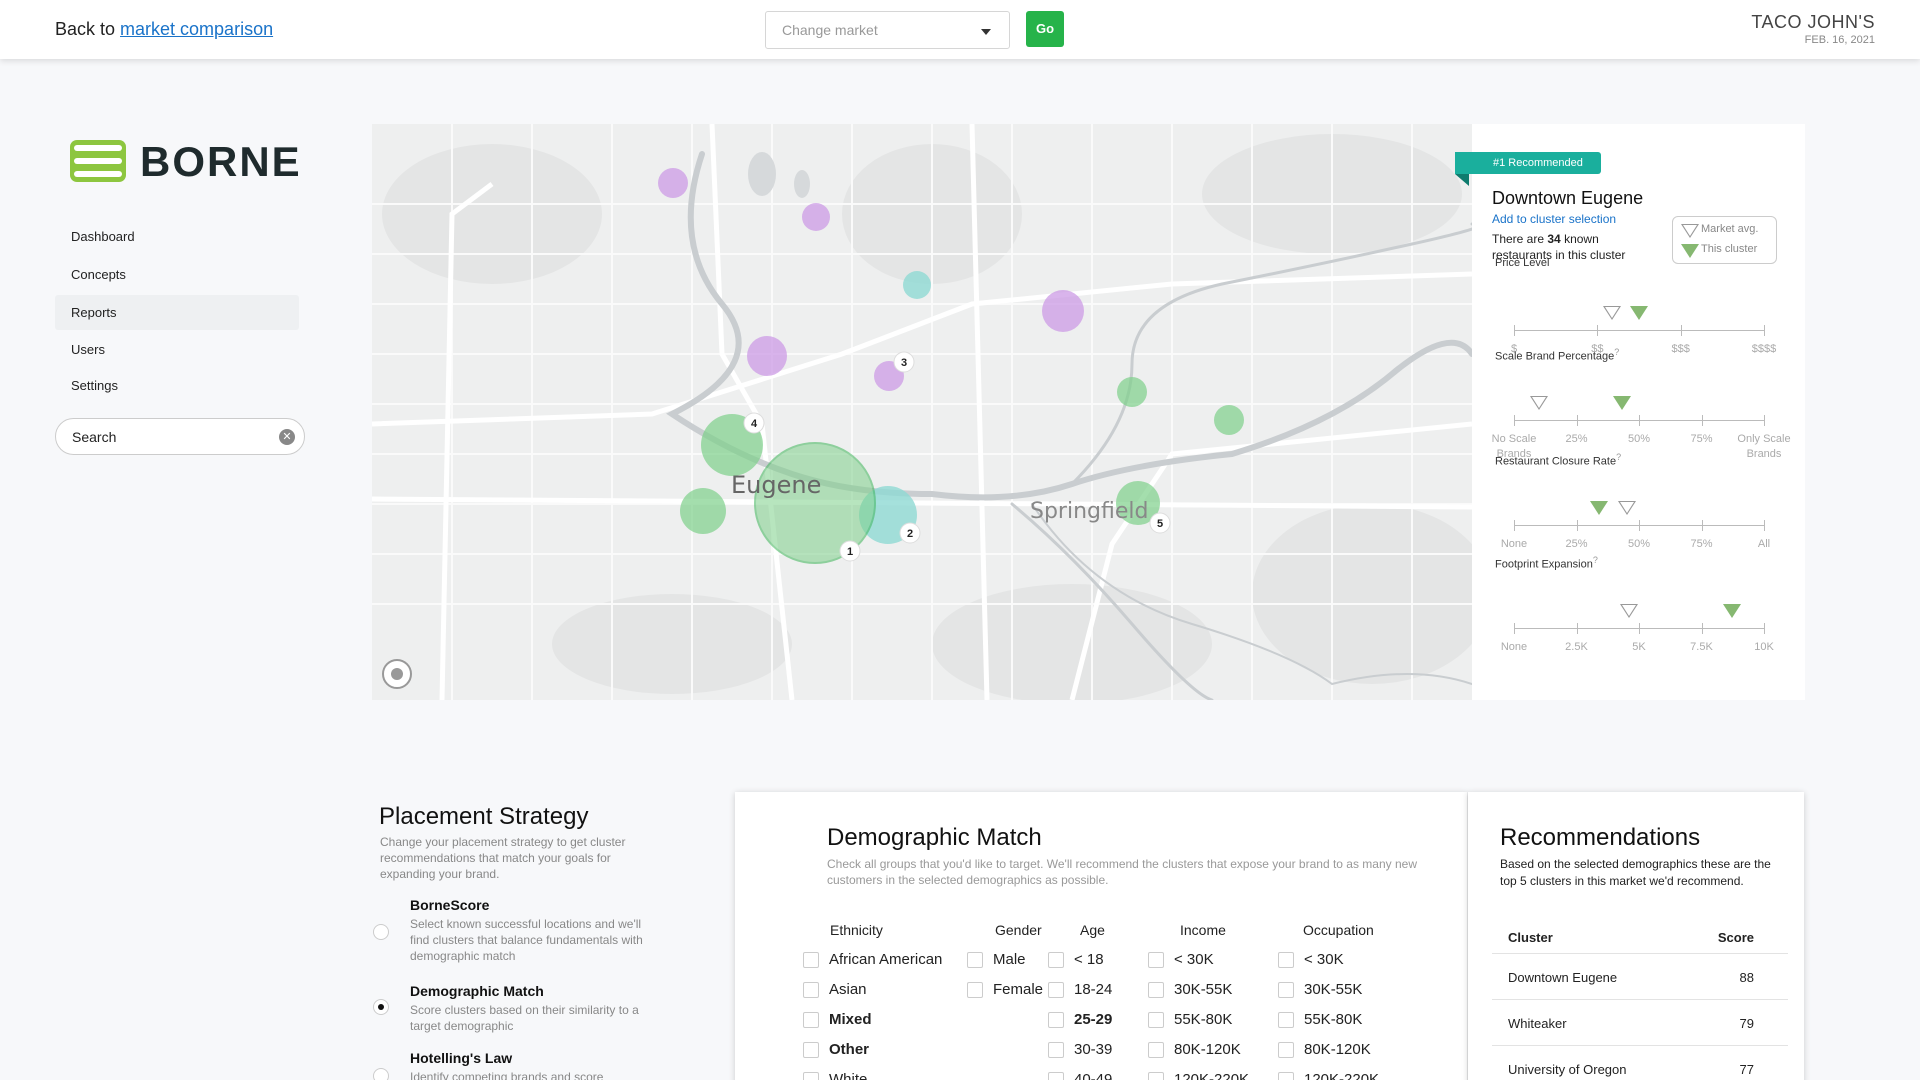  What do you see at coordinates (196, 29) in the screenshot?
I see `market-comparison-link: market comparison` at bounding box center [196, 29].